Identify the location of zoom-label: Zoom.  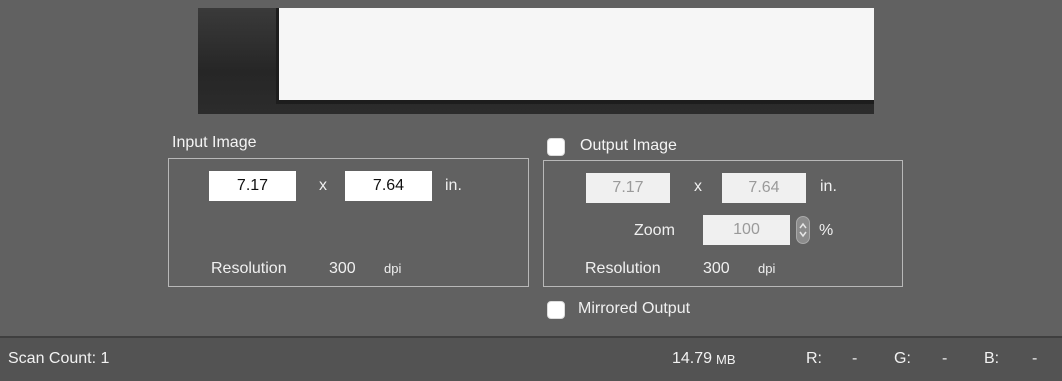
(654, 230).